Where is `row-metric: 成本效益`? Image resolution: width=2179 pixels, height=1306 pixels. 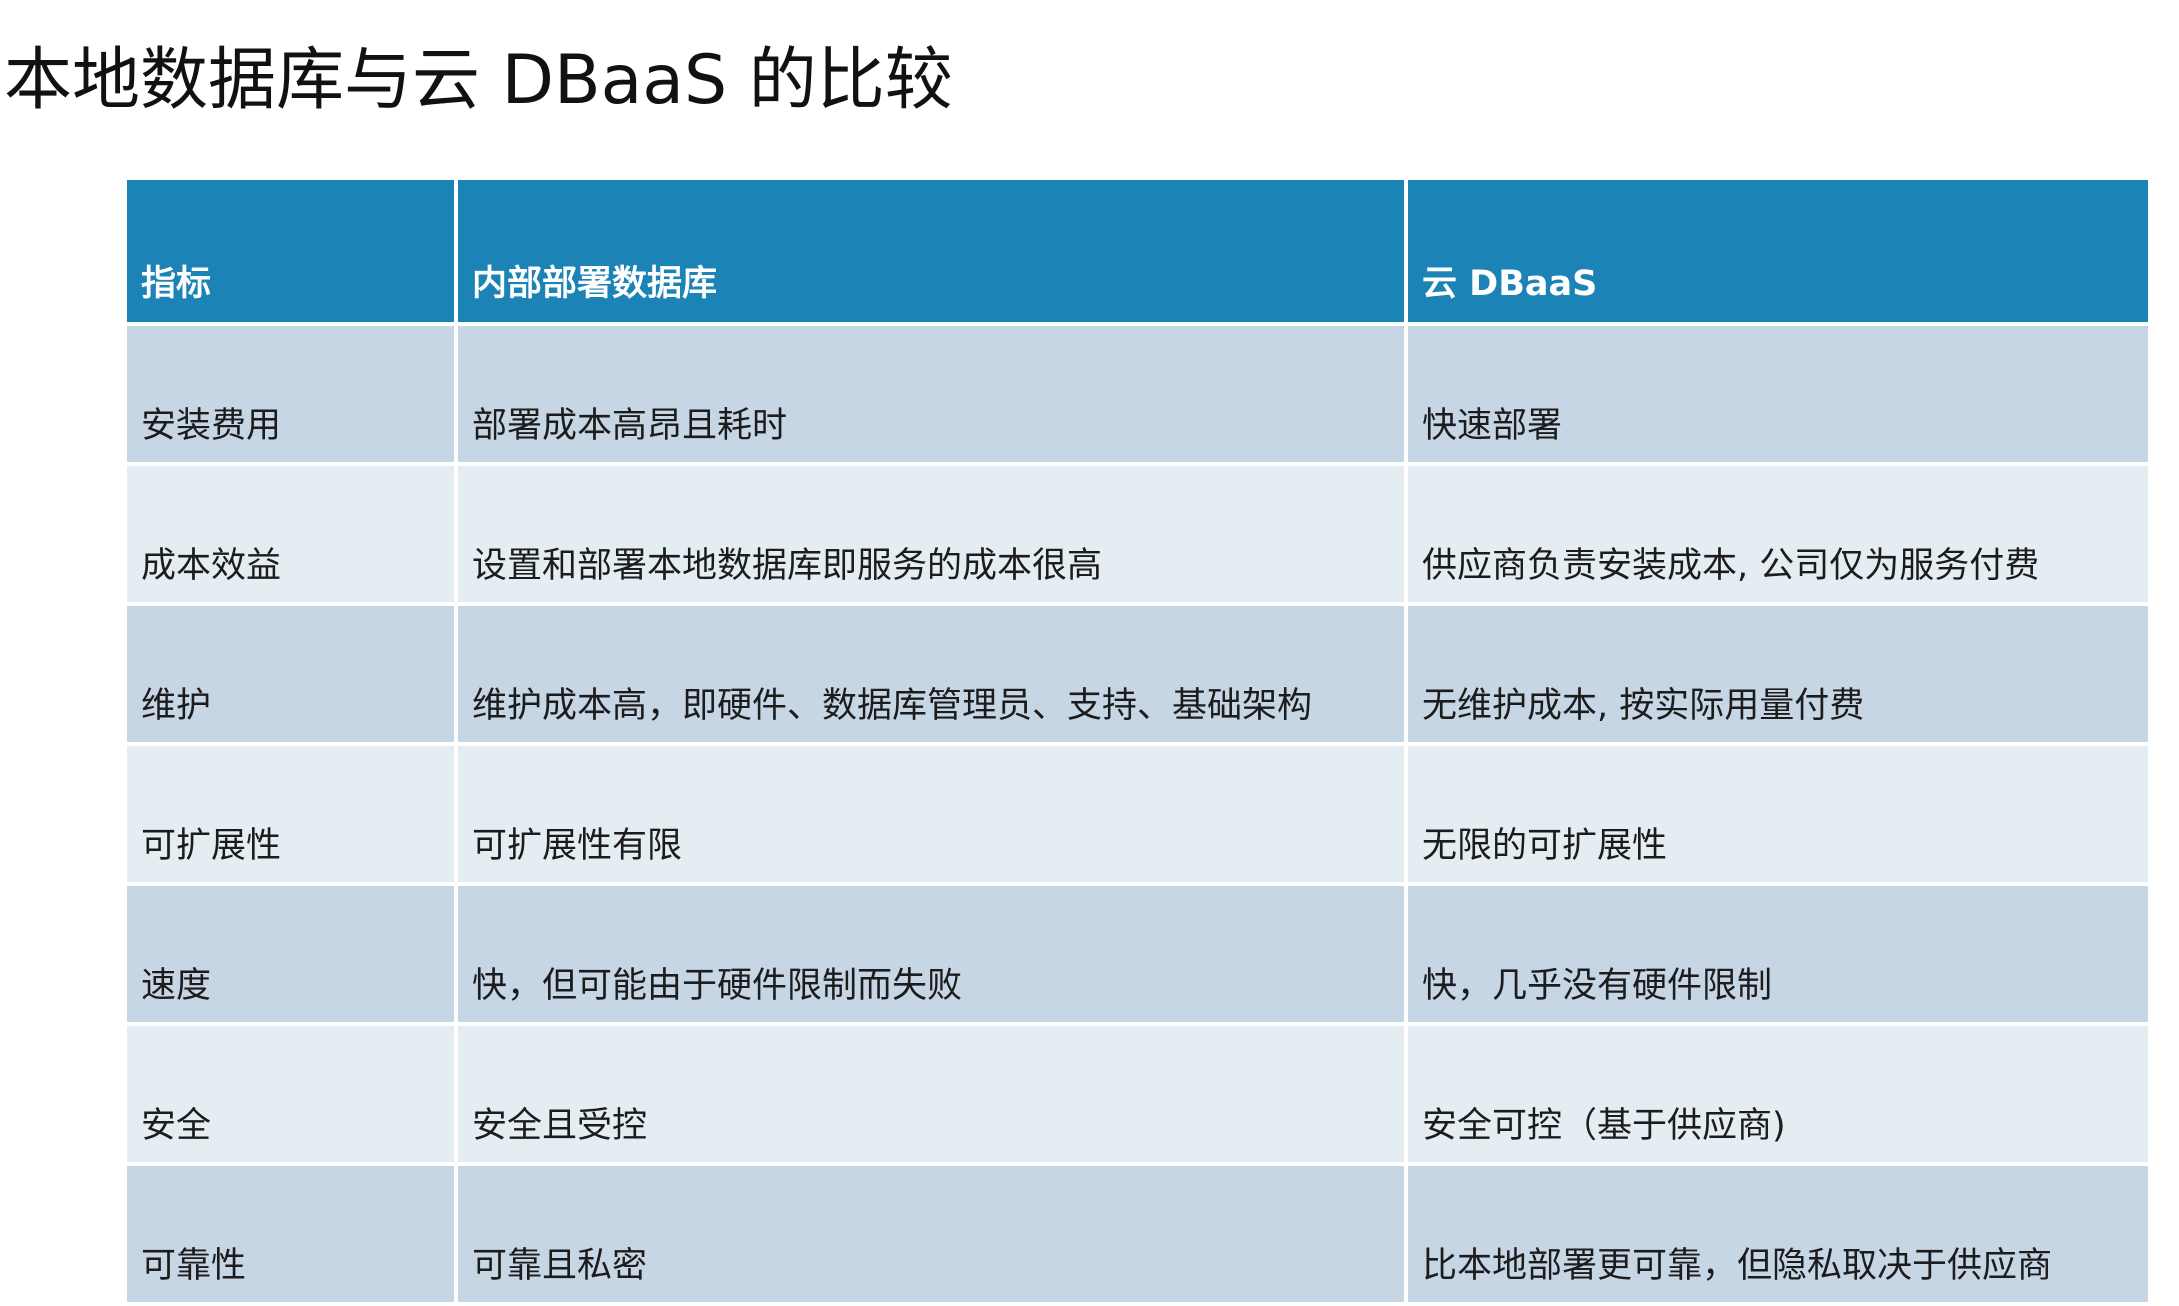
row-metric: 成本效益 is located at coordinates (290, 534).